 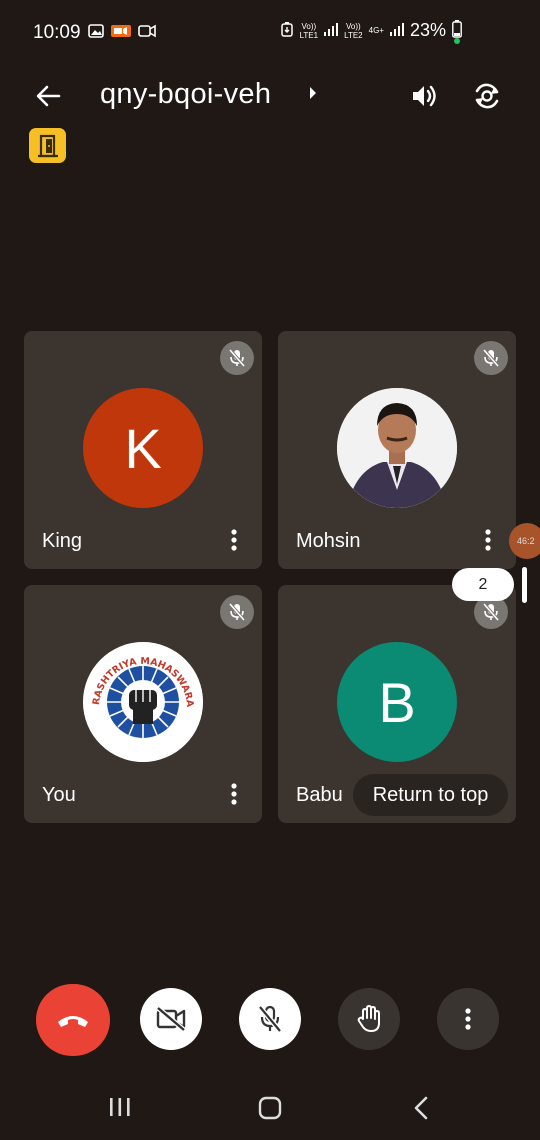 I want to click on participant-tile-you: RASHTRIYA MAHASWARAJ BHUMI PARTY You, so click(x=143, y=704).